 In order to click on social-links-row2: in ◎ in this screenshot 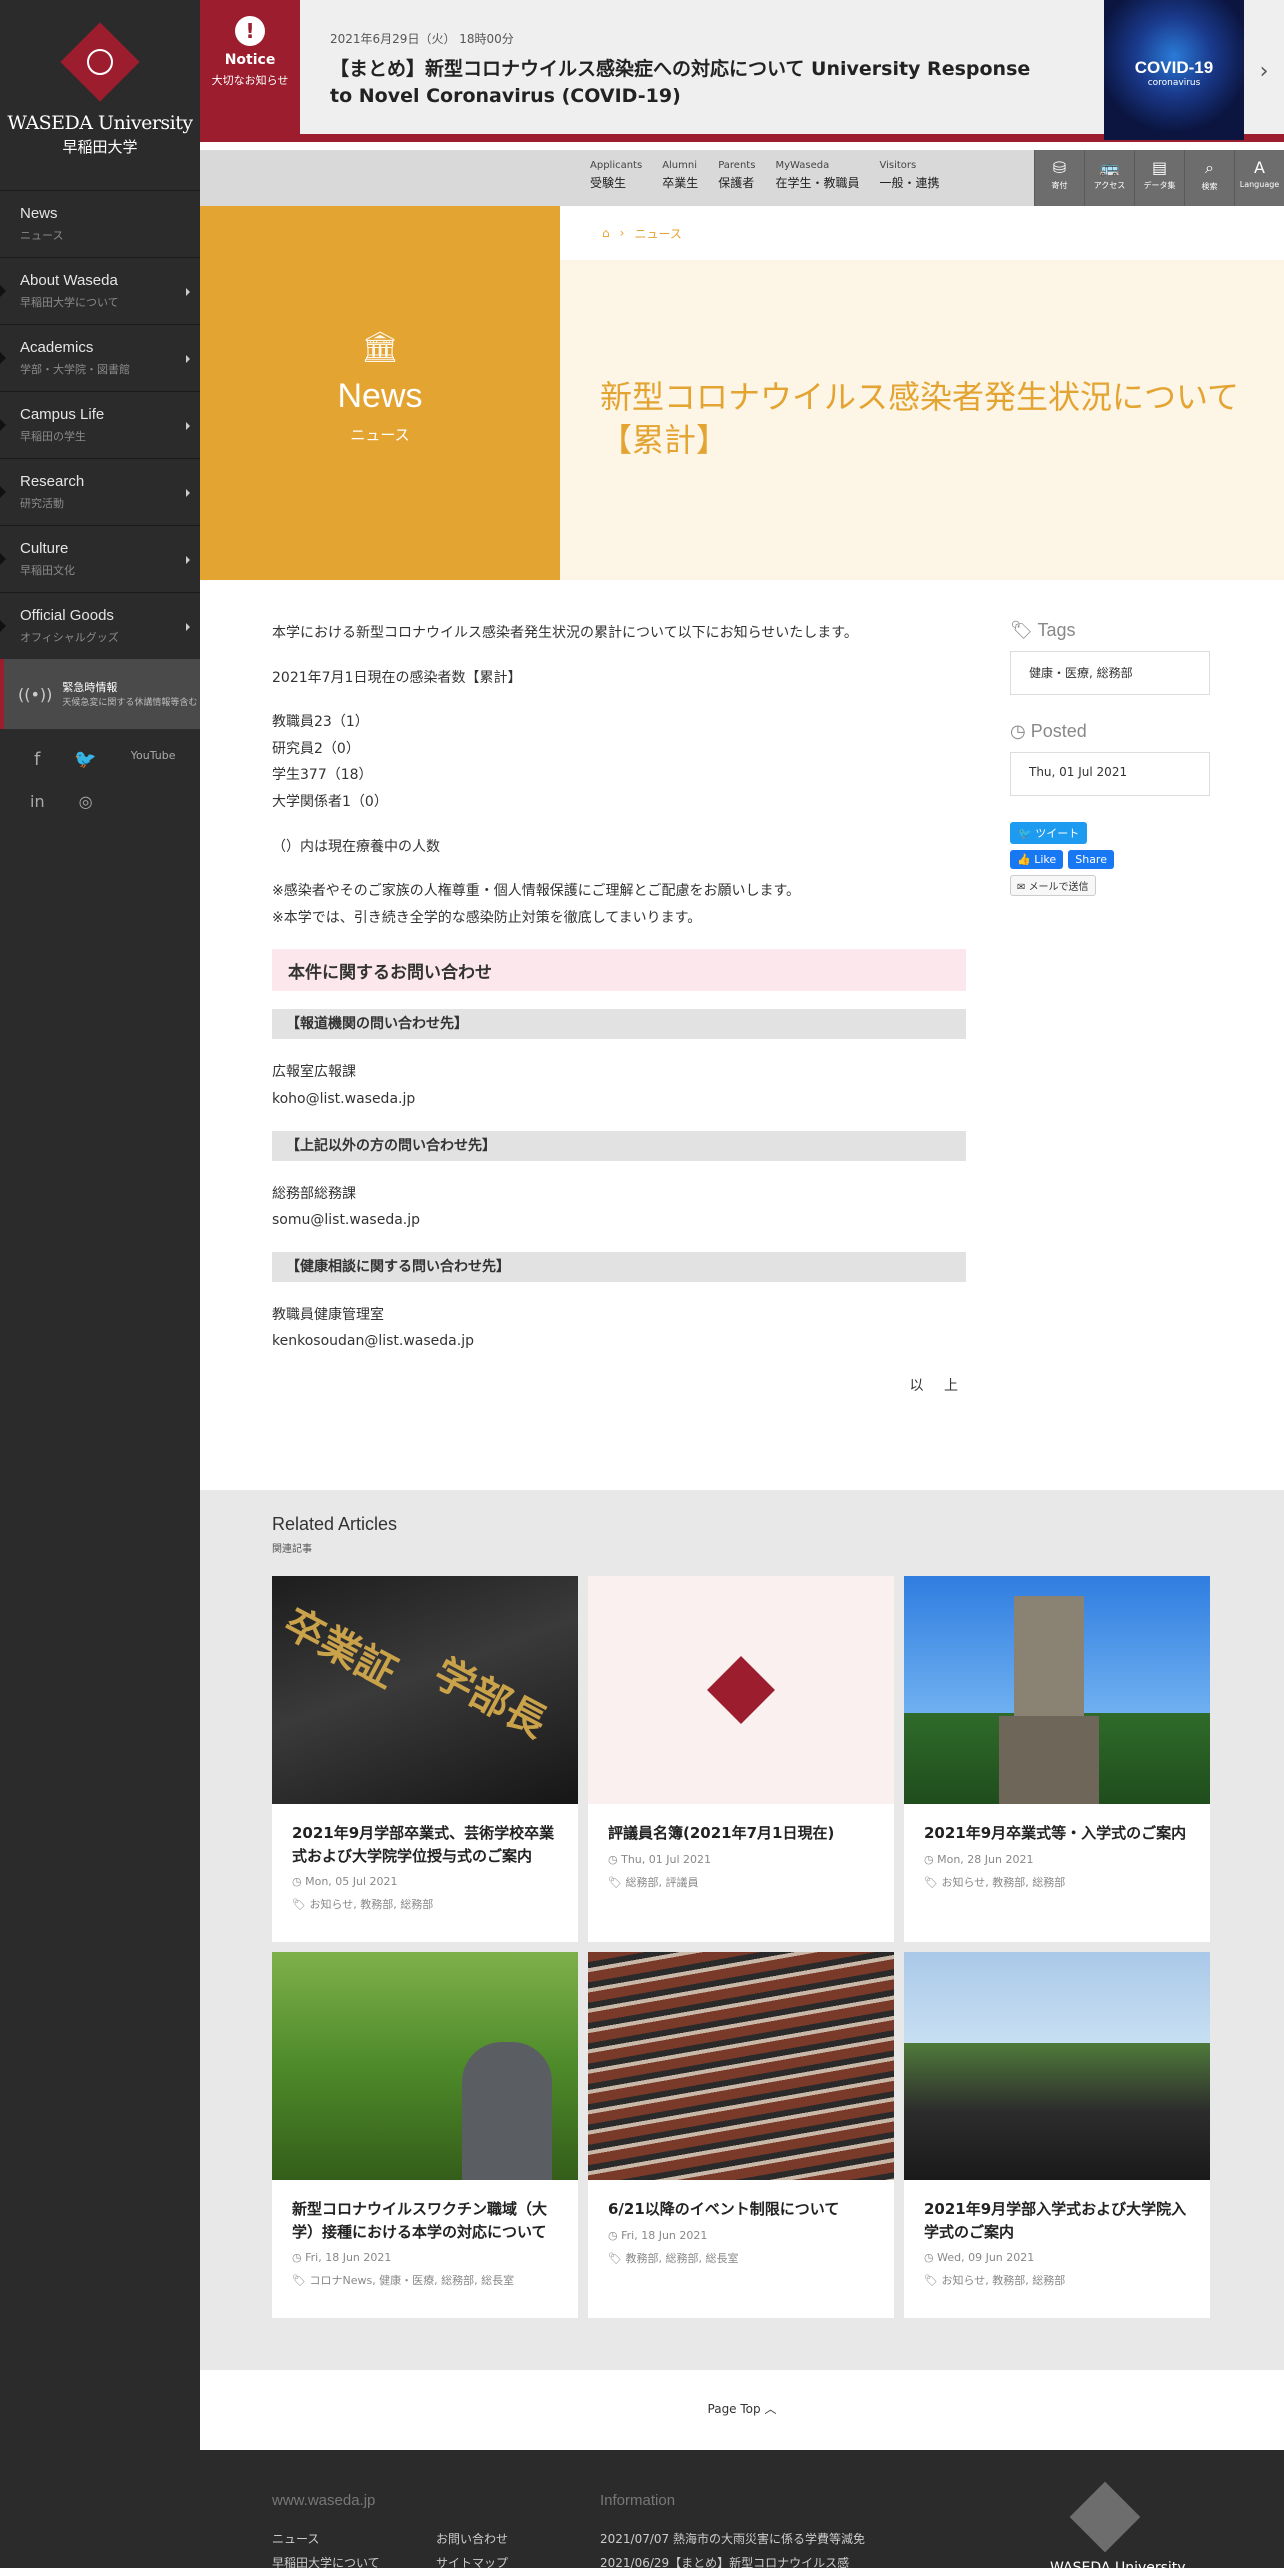, I will do `click(100, 790)`.